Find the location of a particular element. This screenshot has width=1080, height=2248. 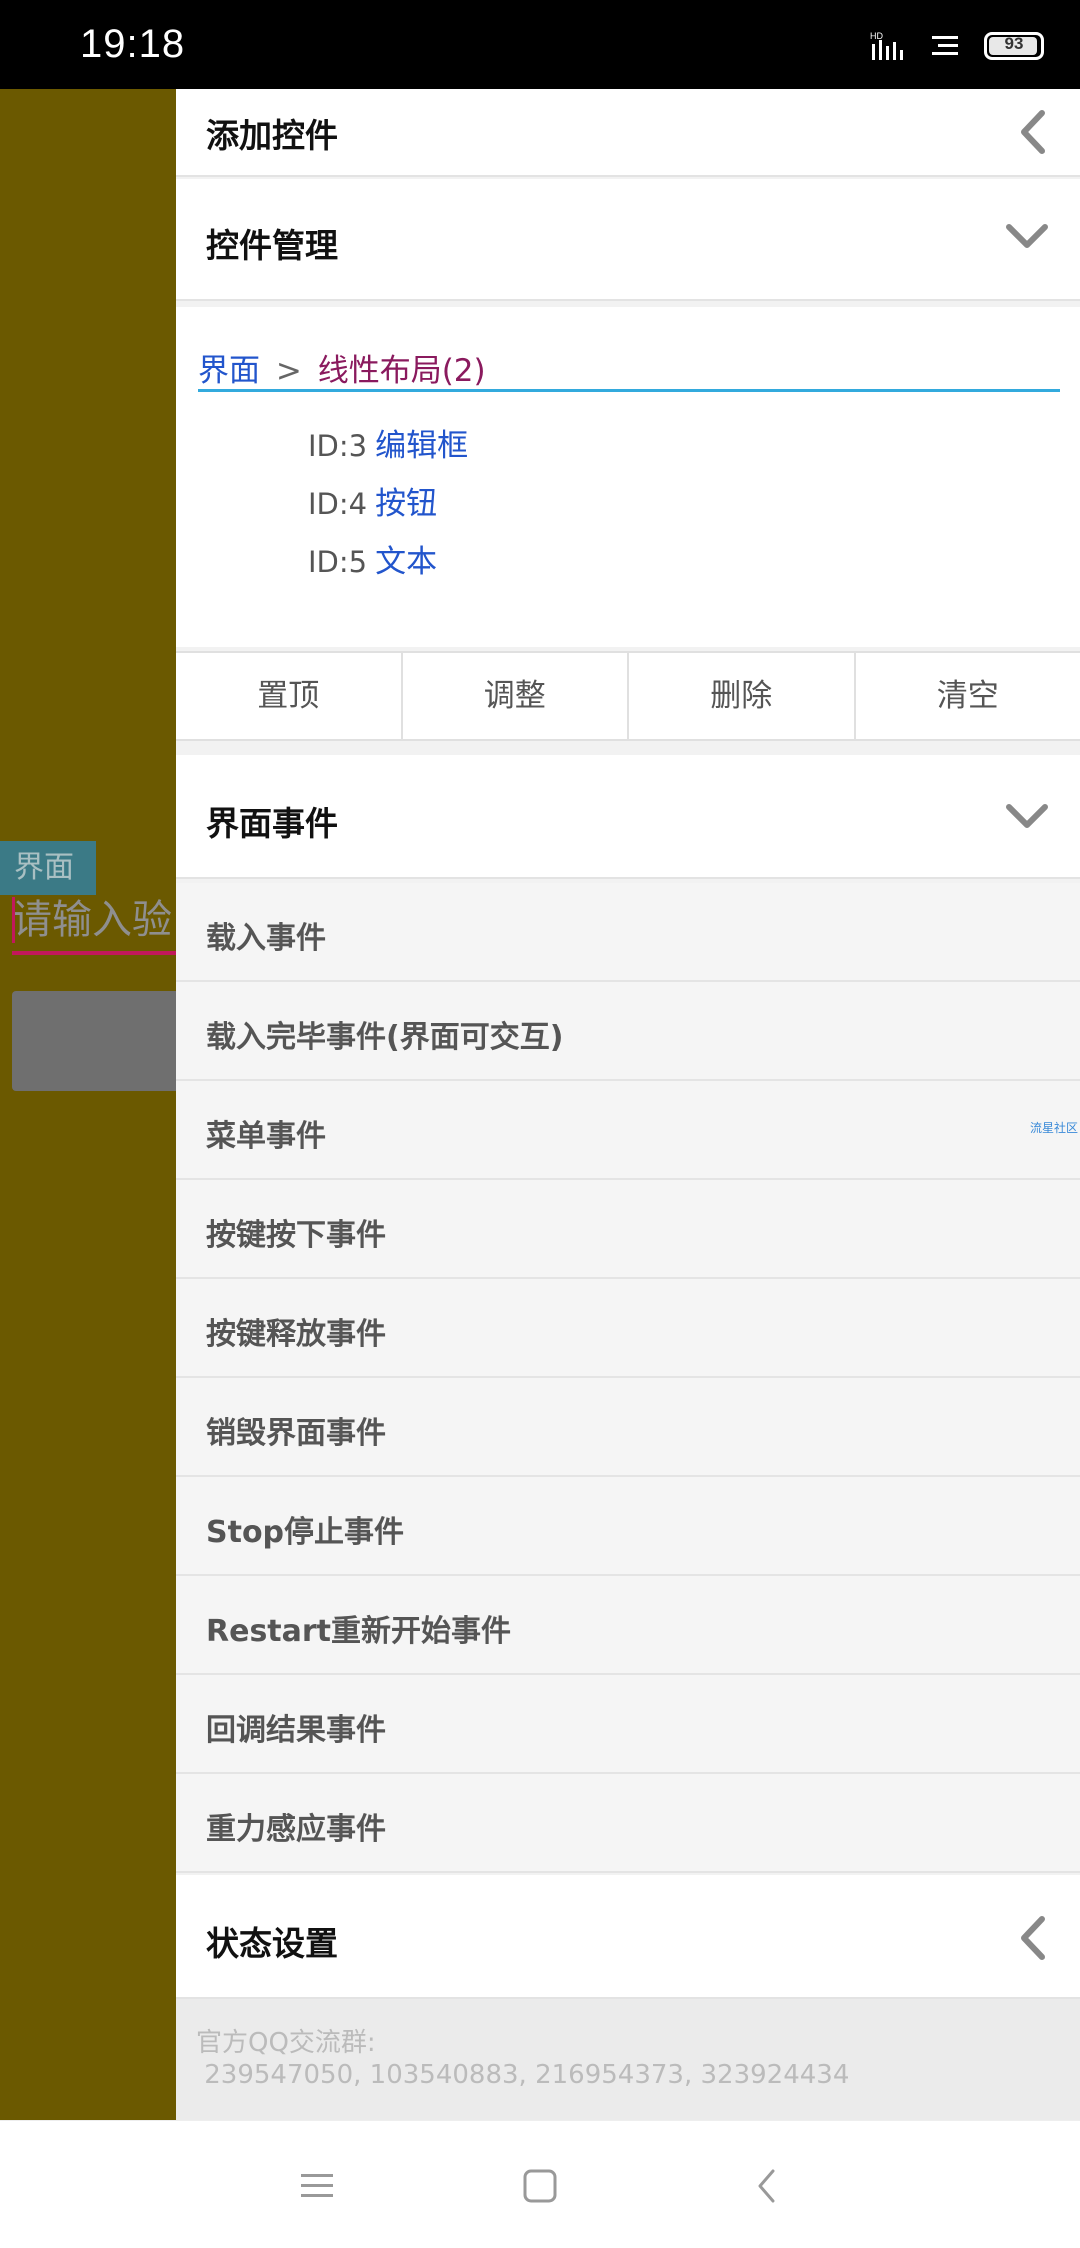

event-label: Stop停止事件 is located at coordinates (305, 1532).